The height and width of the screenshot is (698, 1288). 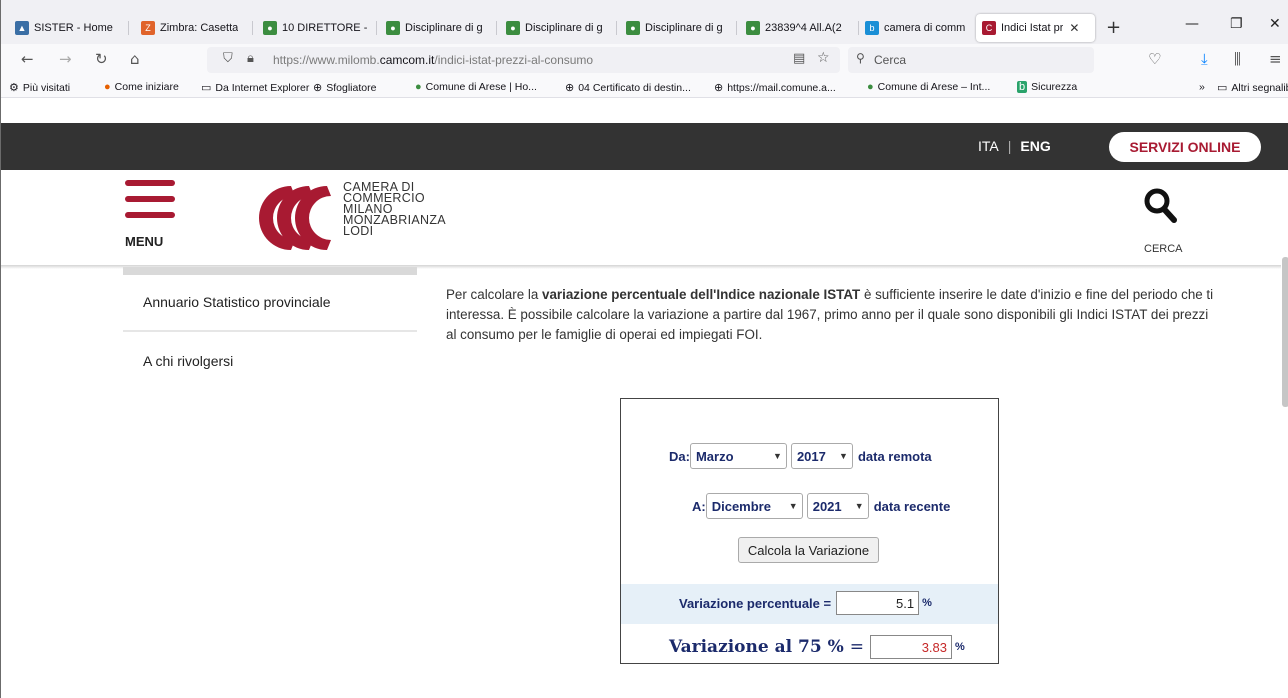 What do you see at coordinates (39, 88) in the screenshot?
I see `bookmark-piu-visitati: ⚙ Più visitati` at bounding box center [39, 88].